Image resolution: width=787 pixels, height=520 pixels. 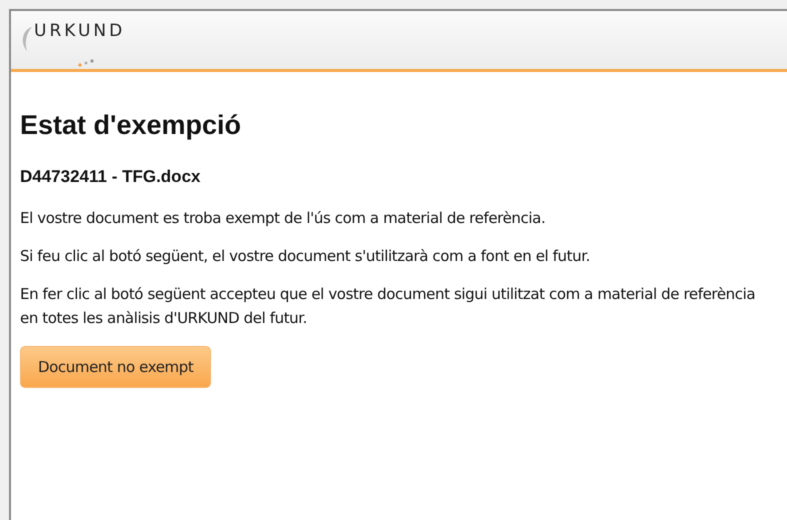 I want to click on paragraph: Si feu clic al botó següent, el vostre document s'utilitzarà com a font en el futur., so click(x=305, y=256).